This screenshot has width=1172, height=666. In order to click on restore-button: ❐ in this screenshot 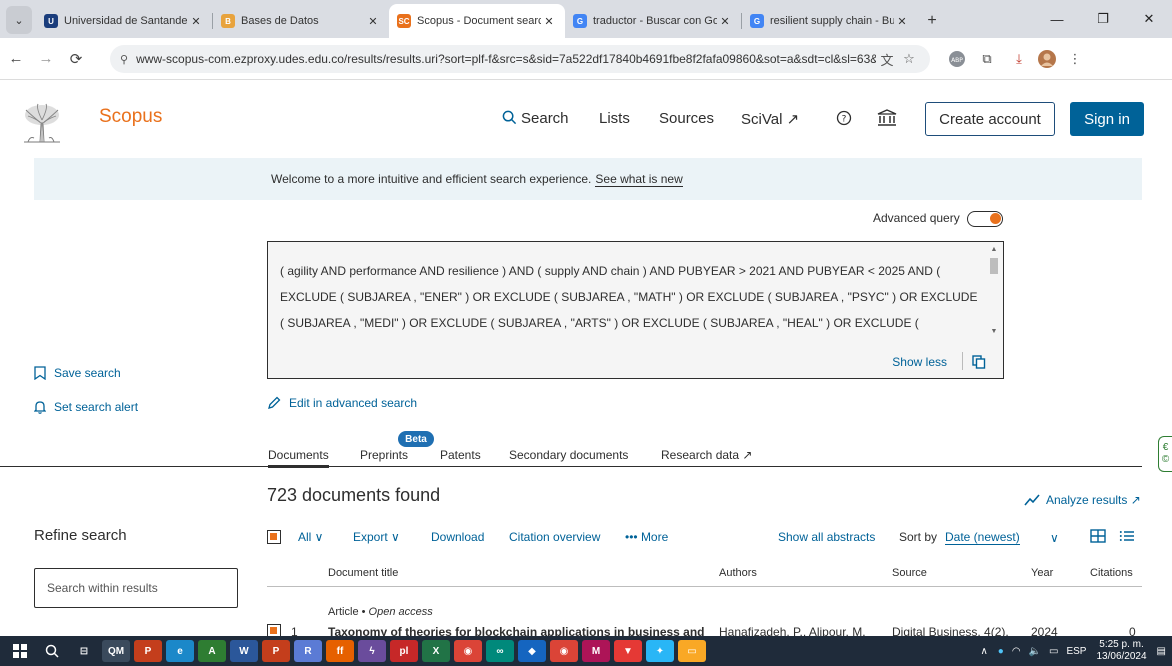, I will do `click(1103, 19)`.